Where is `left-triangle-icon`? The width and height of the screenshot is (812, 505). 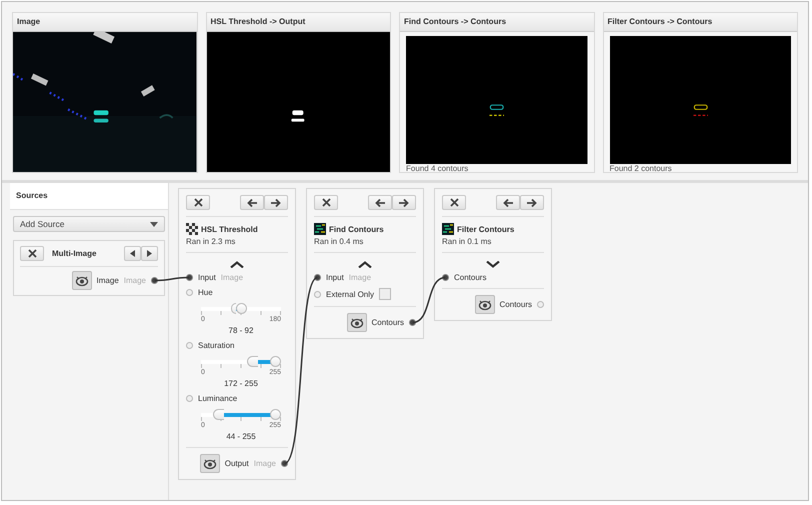 left-triangle-icon is located at coordinates (132, 253).